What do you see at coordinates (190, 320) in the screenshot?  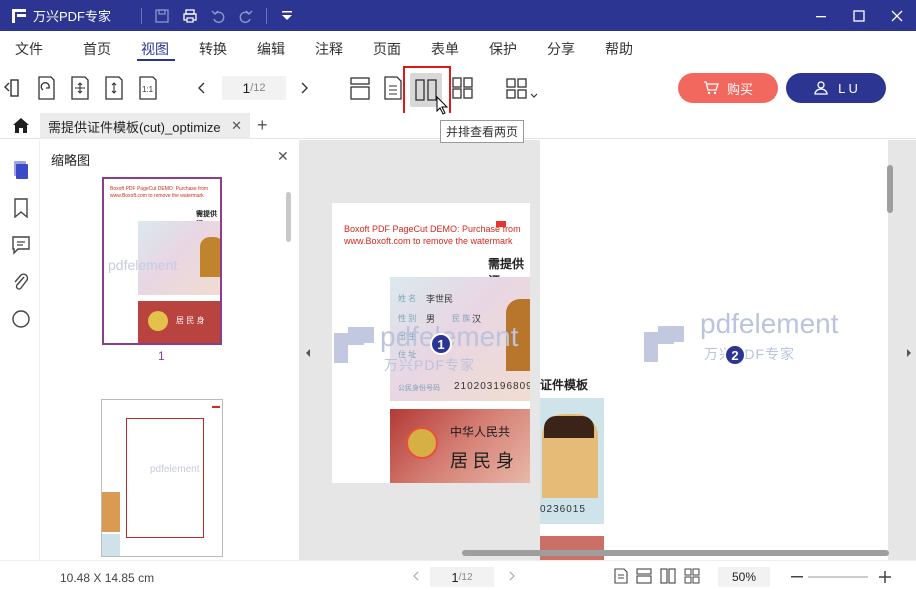 I see `thumb-card-text: 居 民 身` at bounding box center [190, 320].